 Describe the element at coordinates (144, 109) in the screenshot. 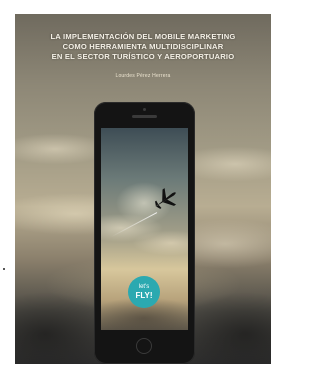

I see `phone-camera` at that location.